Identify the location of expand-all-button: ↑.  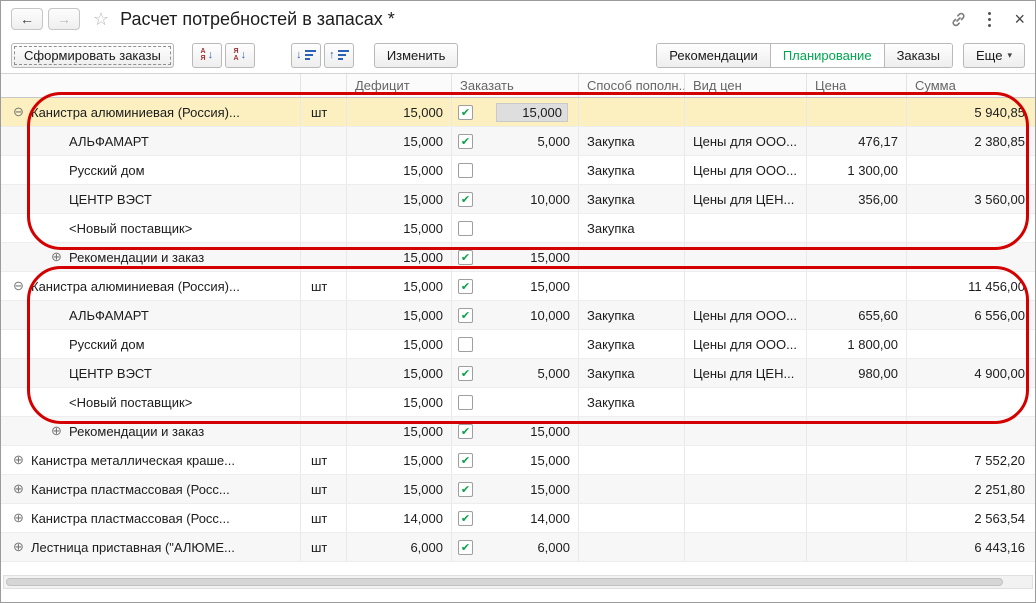
(338, 55).